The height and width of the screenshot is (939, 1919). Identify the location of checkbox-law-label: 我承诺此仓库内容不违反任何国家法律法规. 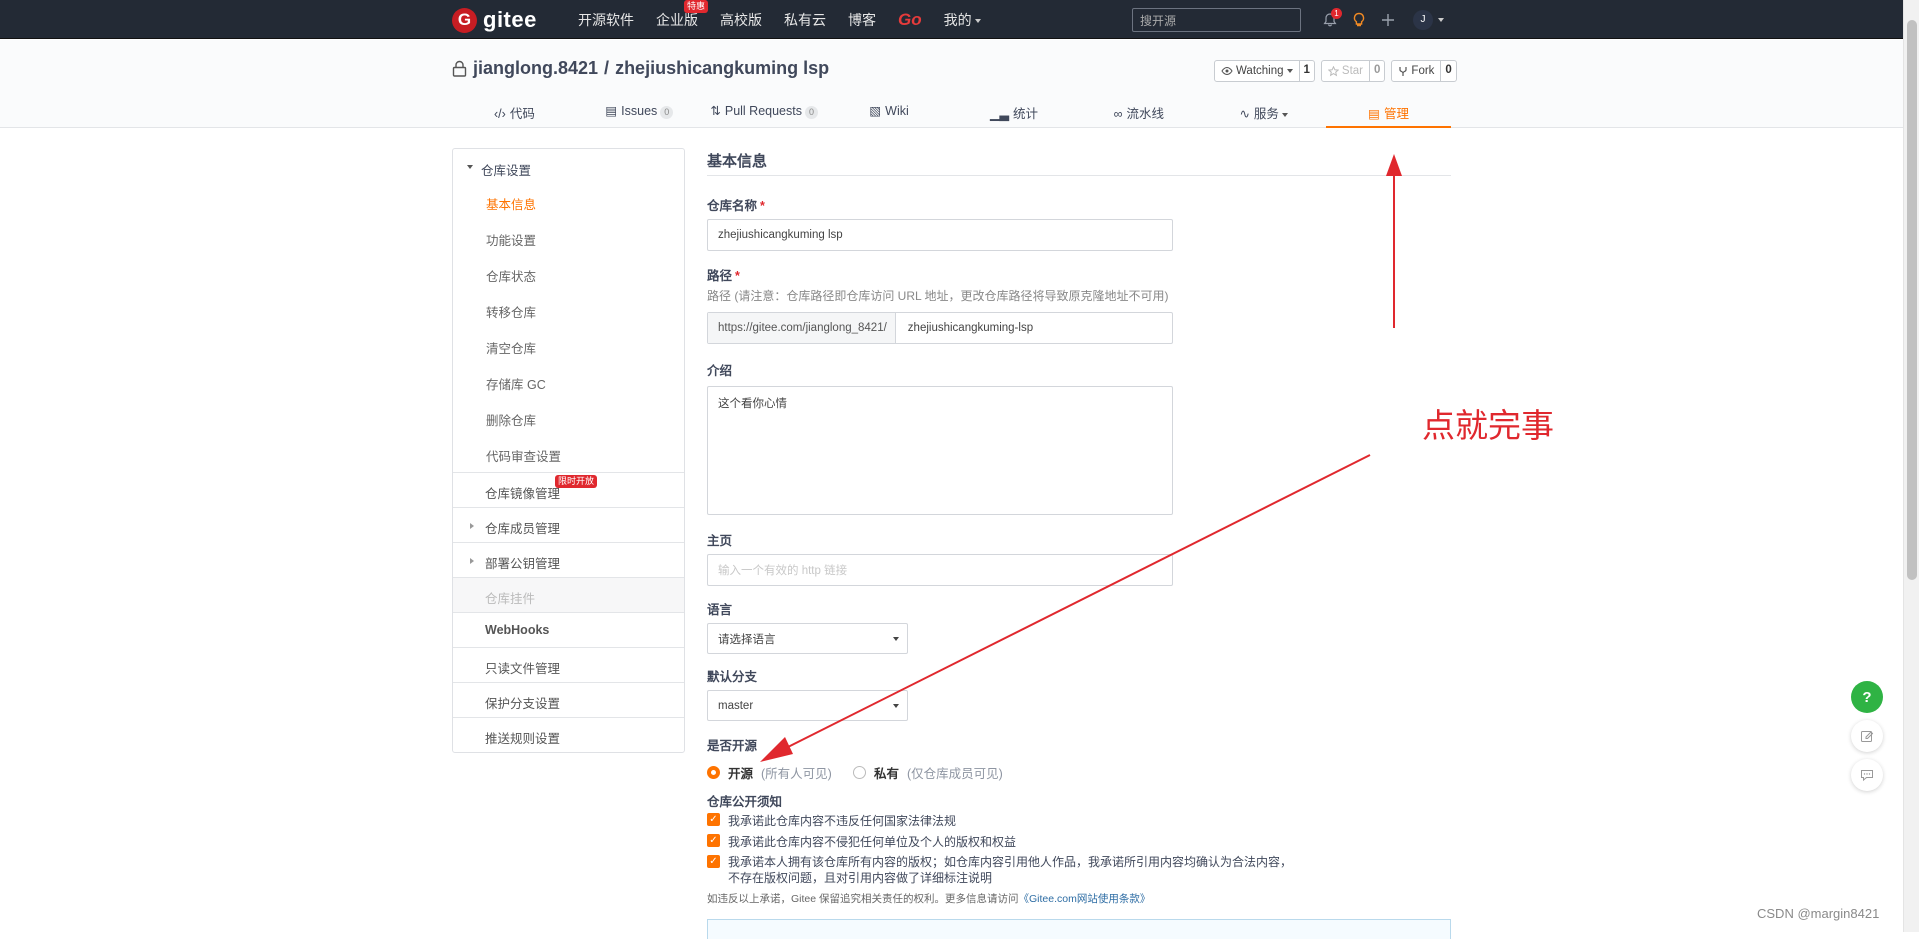
(842, 821).